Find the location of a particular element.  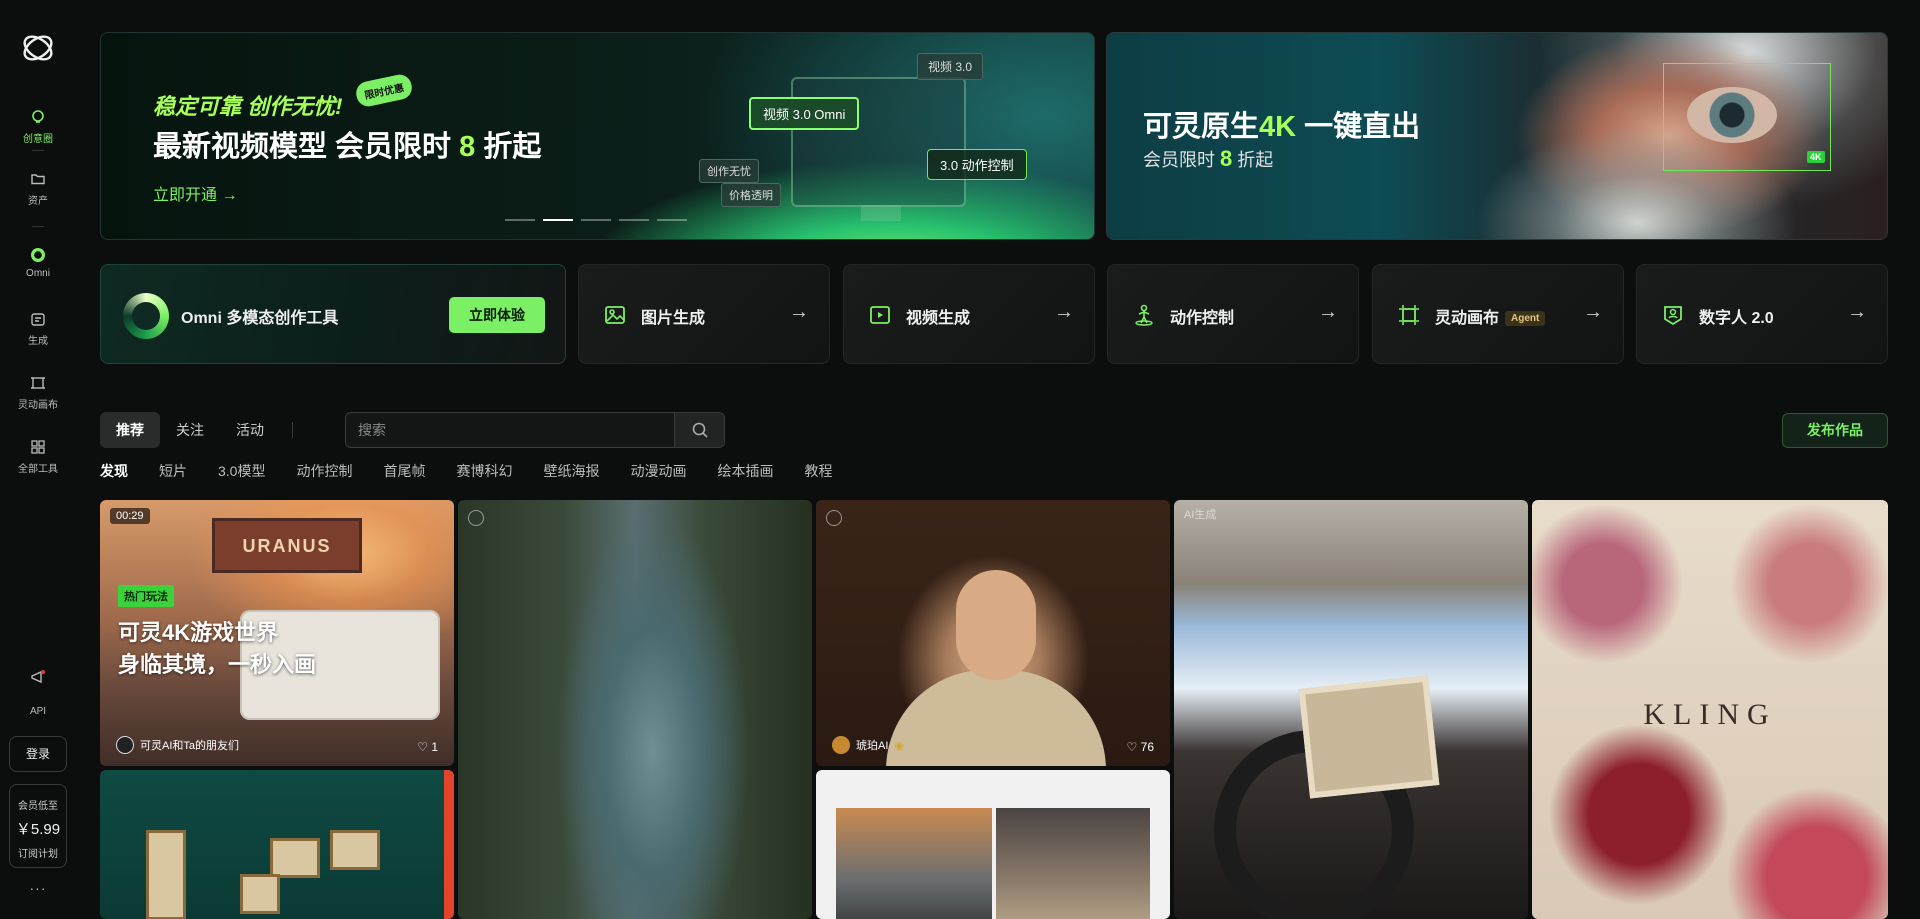

tool-card-canvas: 灵动画布 Agent → is located at coordinates (1498, 314).